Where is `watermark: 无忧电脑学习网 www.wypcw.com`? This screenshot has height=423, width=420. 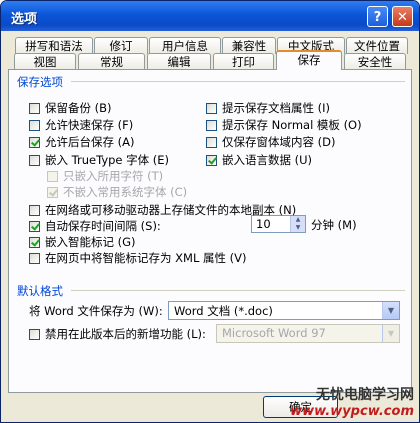
watermark: 无忧电脑学习网 www.wypcw.com is located at coordinates (352, 401).